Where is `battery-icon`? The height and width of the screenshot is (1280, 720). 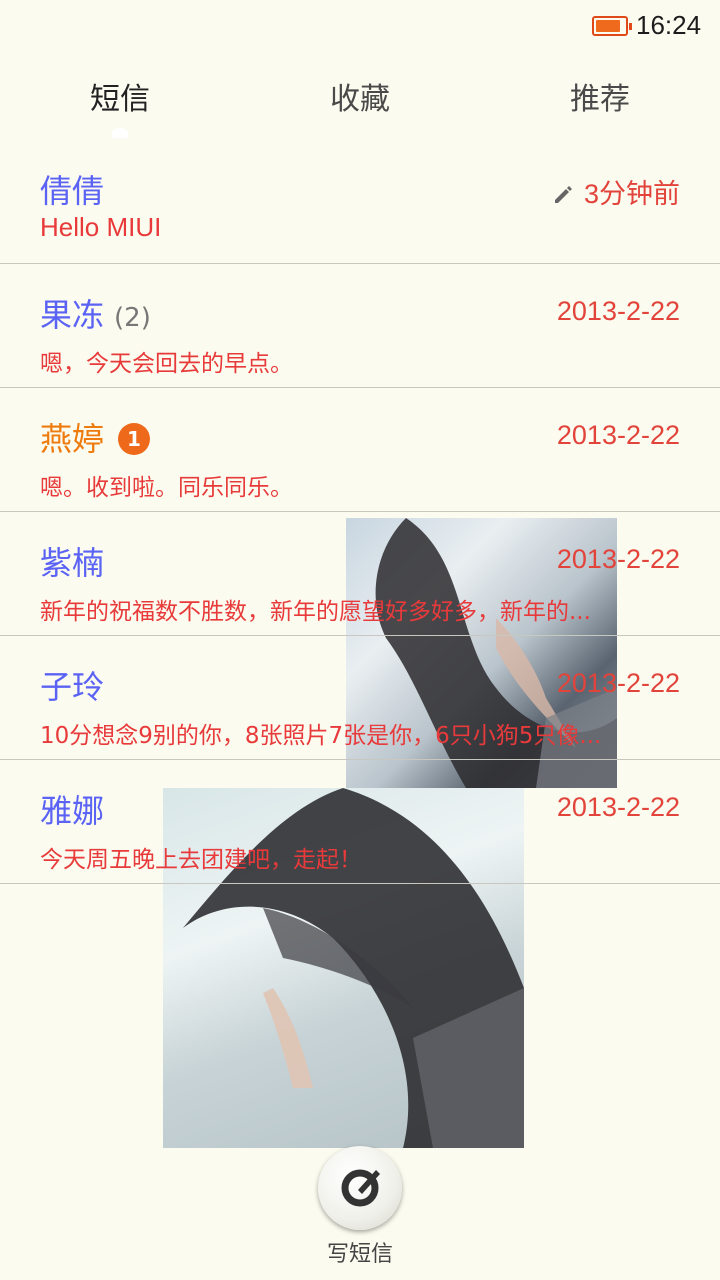 battery-icon is located at coordinates (612, 26).